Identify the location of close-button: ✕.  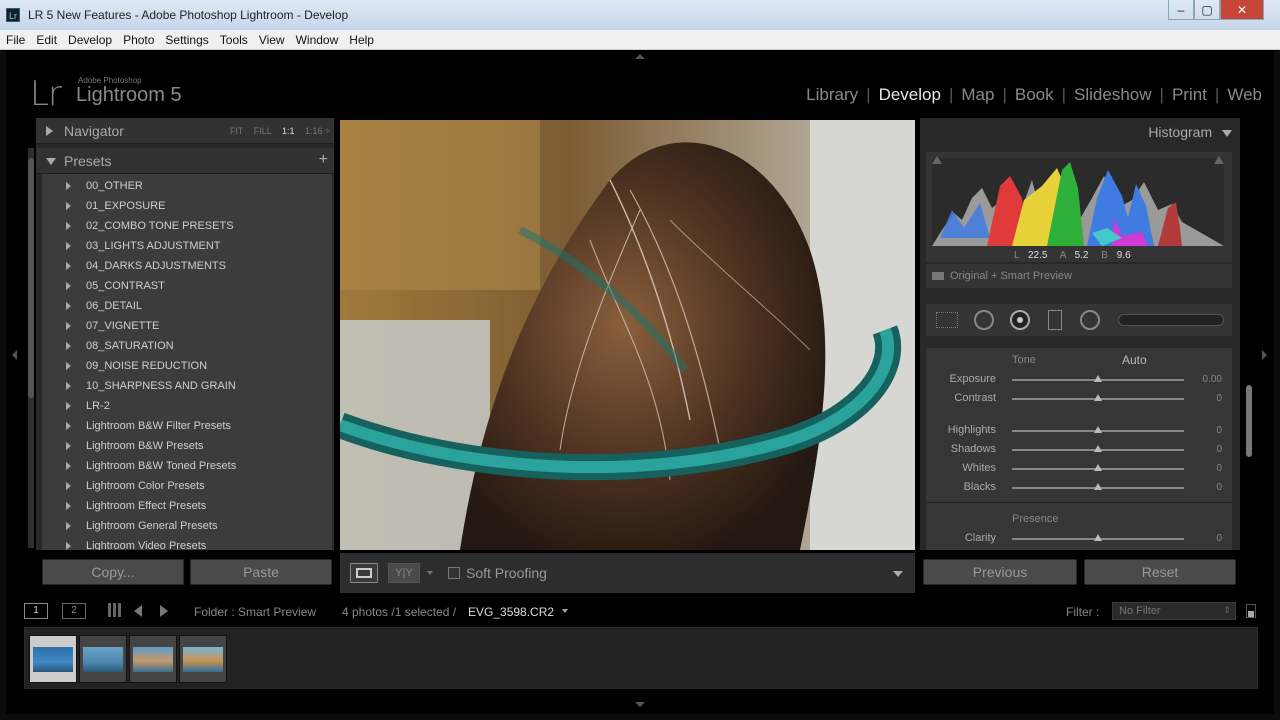
(1242, 10).